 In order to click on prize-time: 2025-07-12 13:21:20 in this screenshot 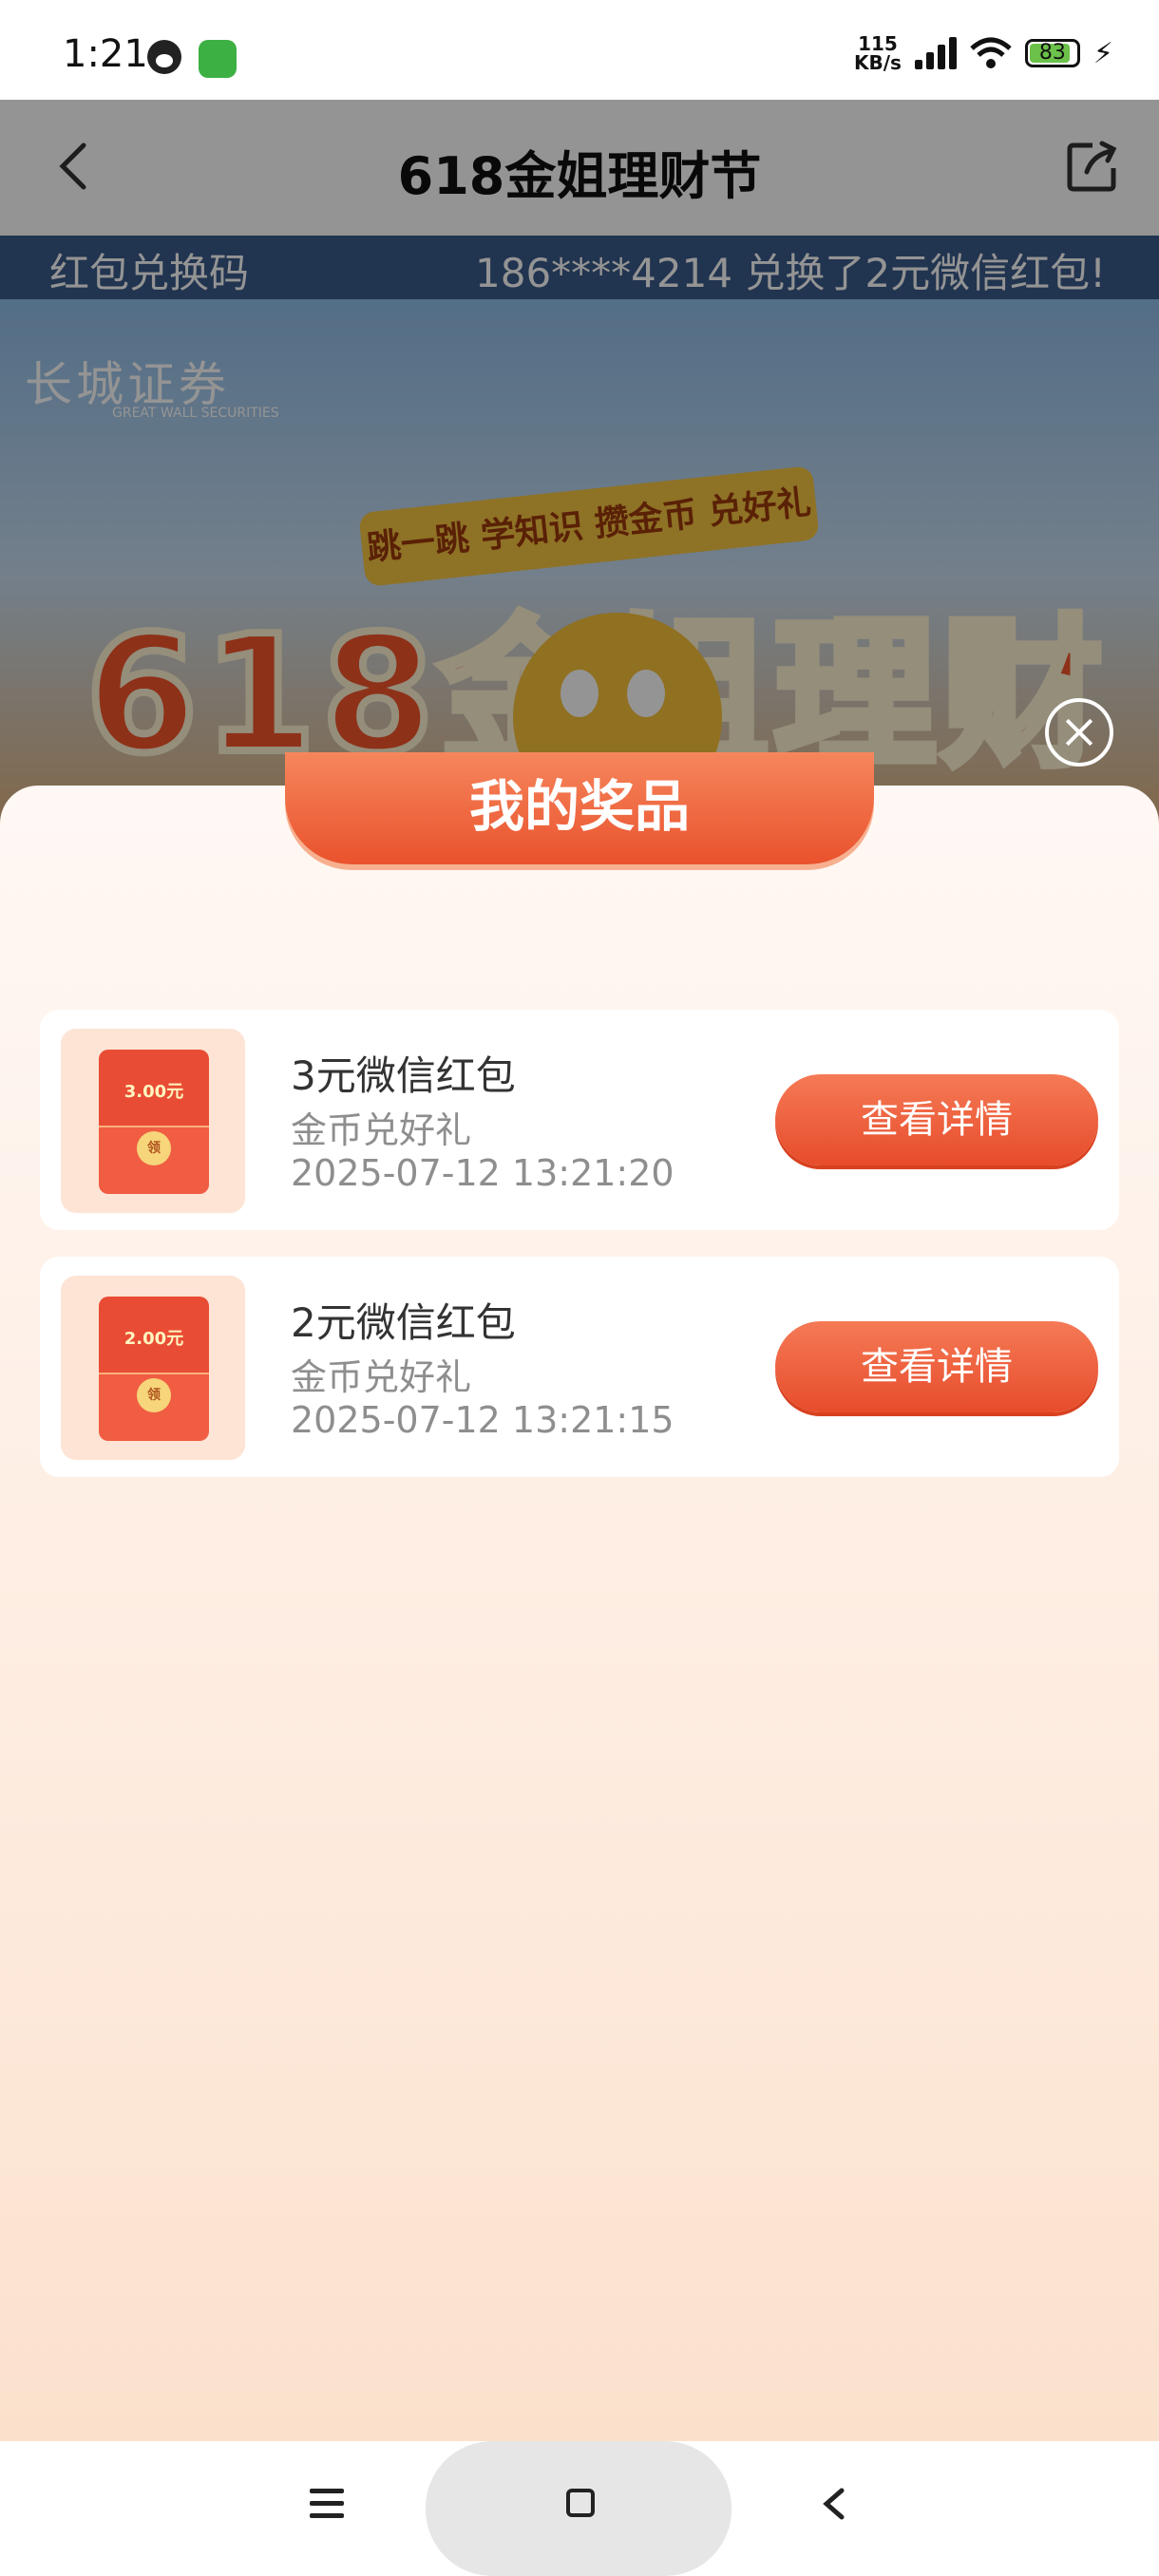, I will do `click(482, 1173)`.